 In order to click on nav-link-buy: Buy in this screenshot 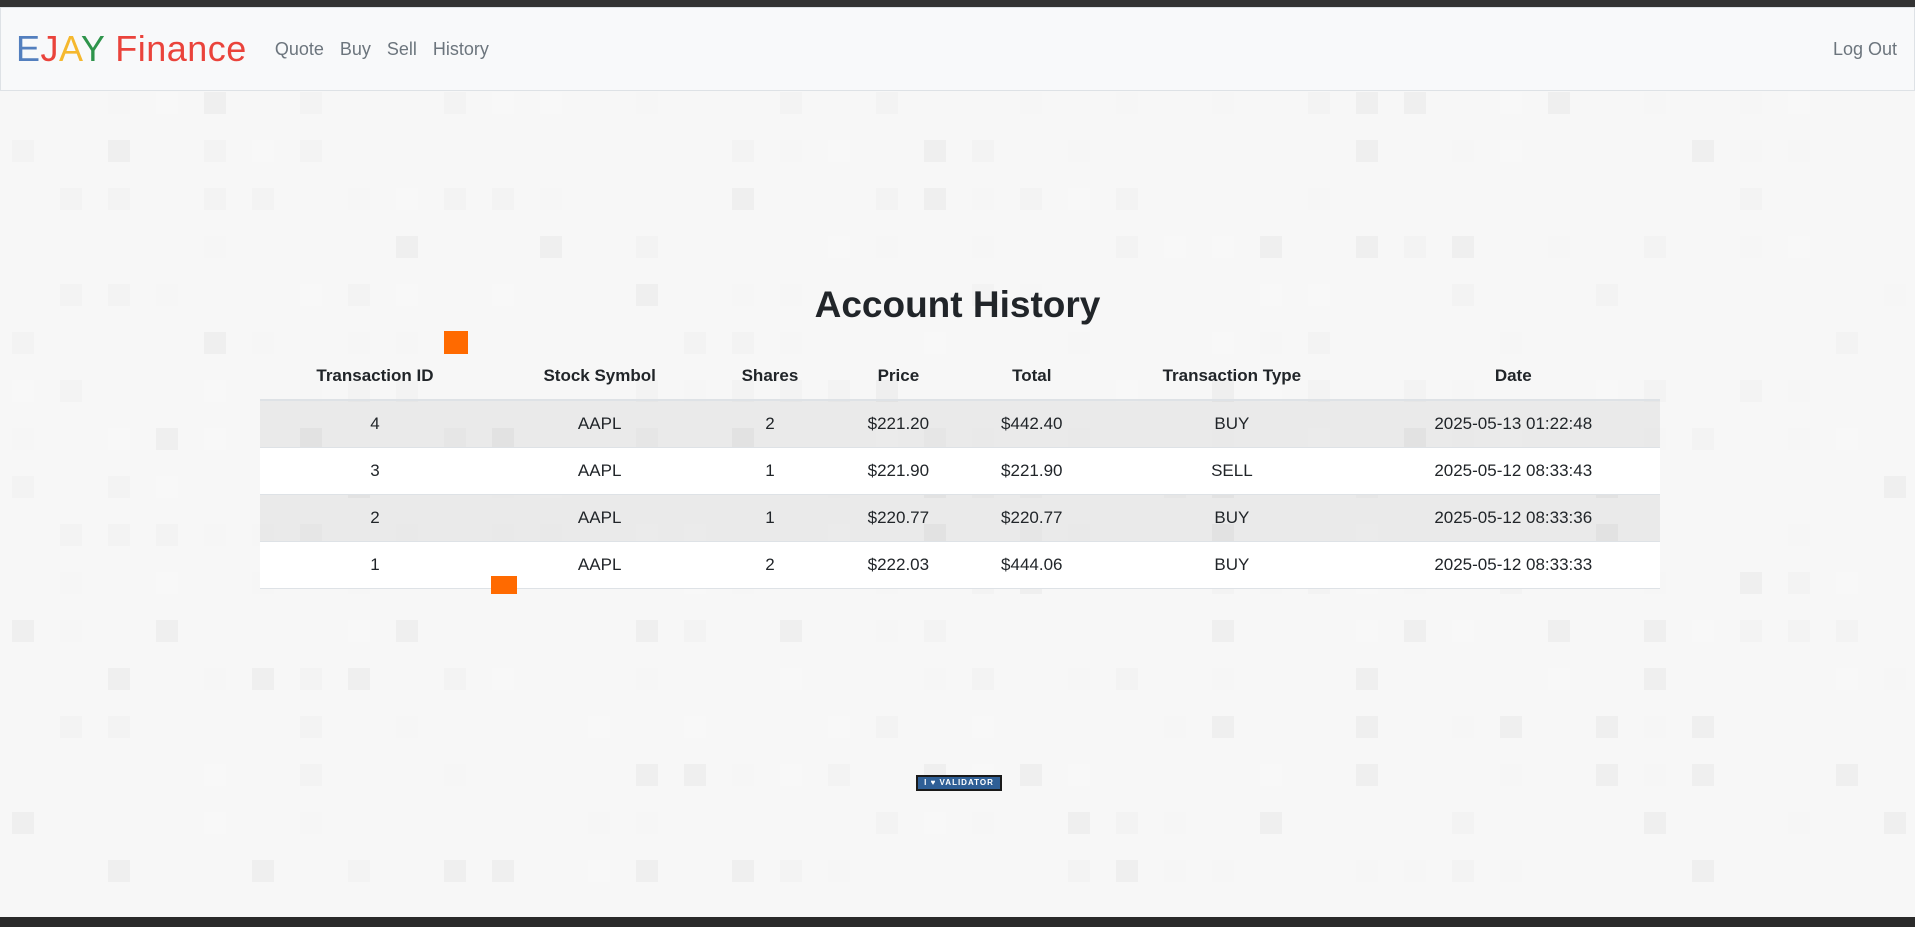, I will do `click(355, 49)`.